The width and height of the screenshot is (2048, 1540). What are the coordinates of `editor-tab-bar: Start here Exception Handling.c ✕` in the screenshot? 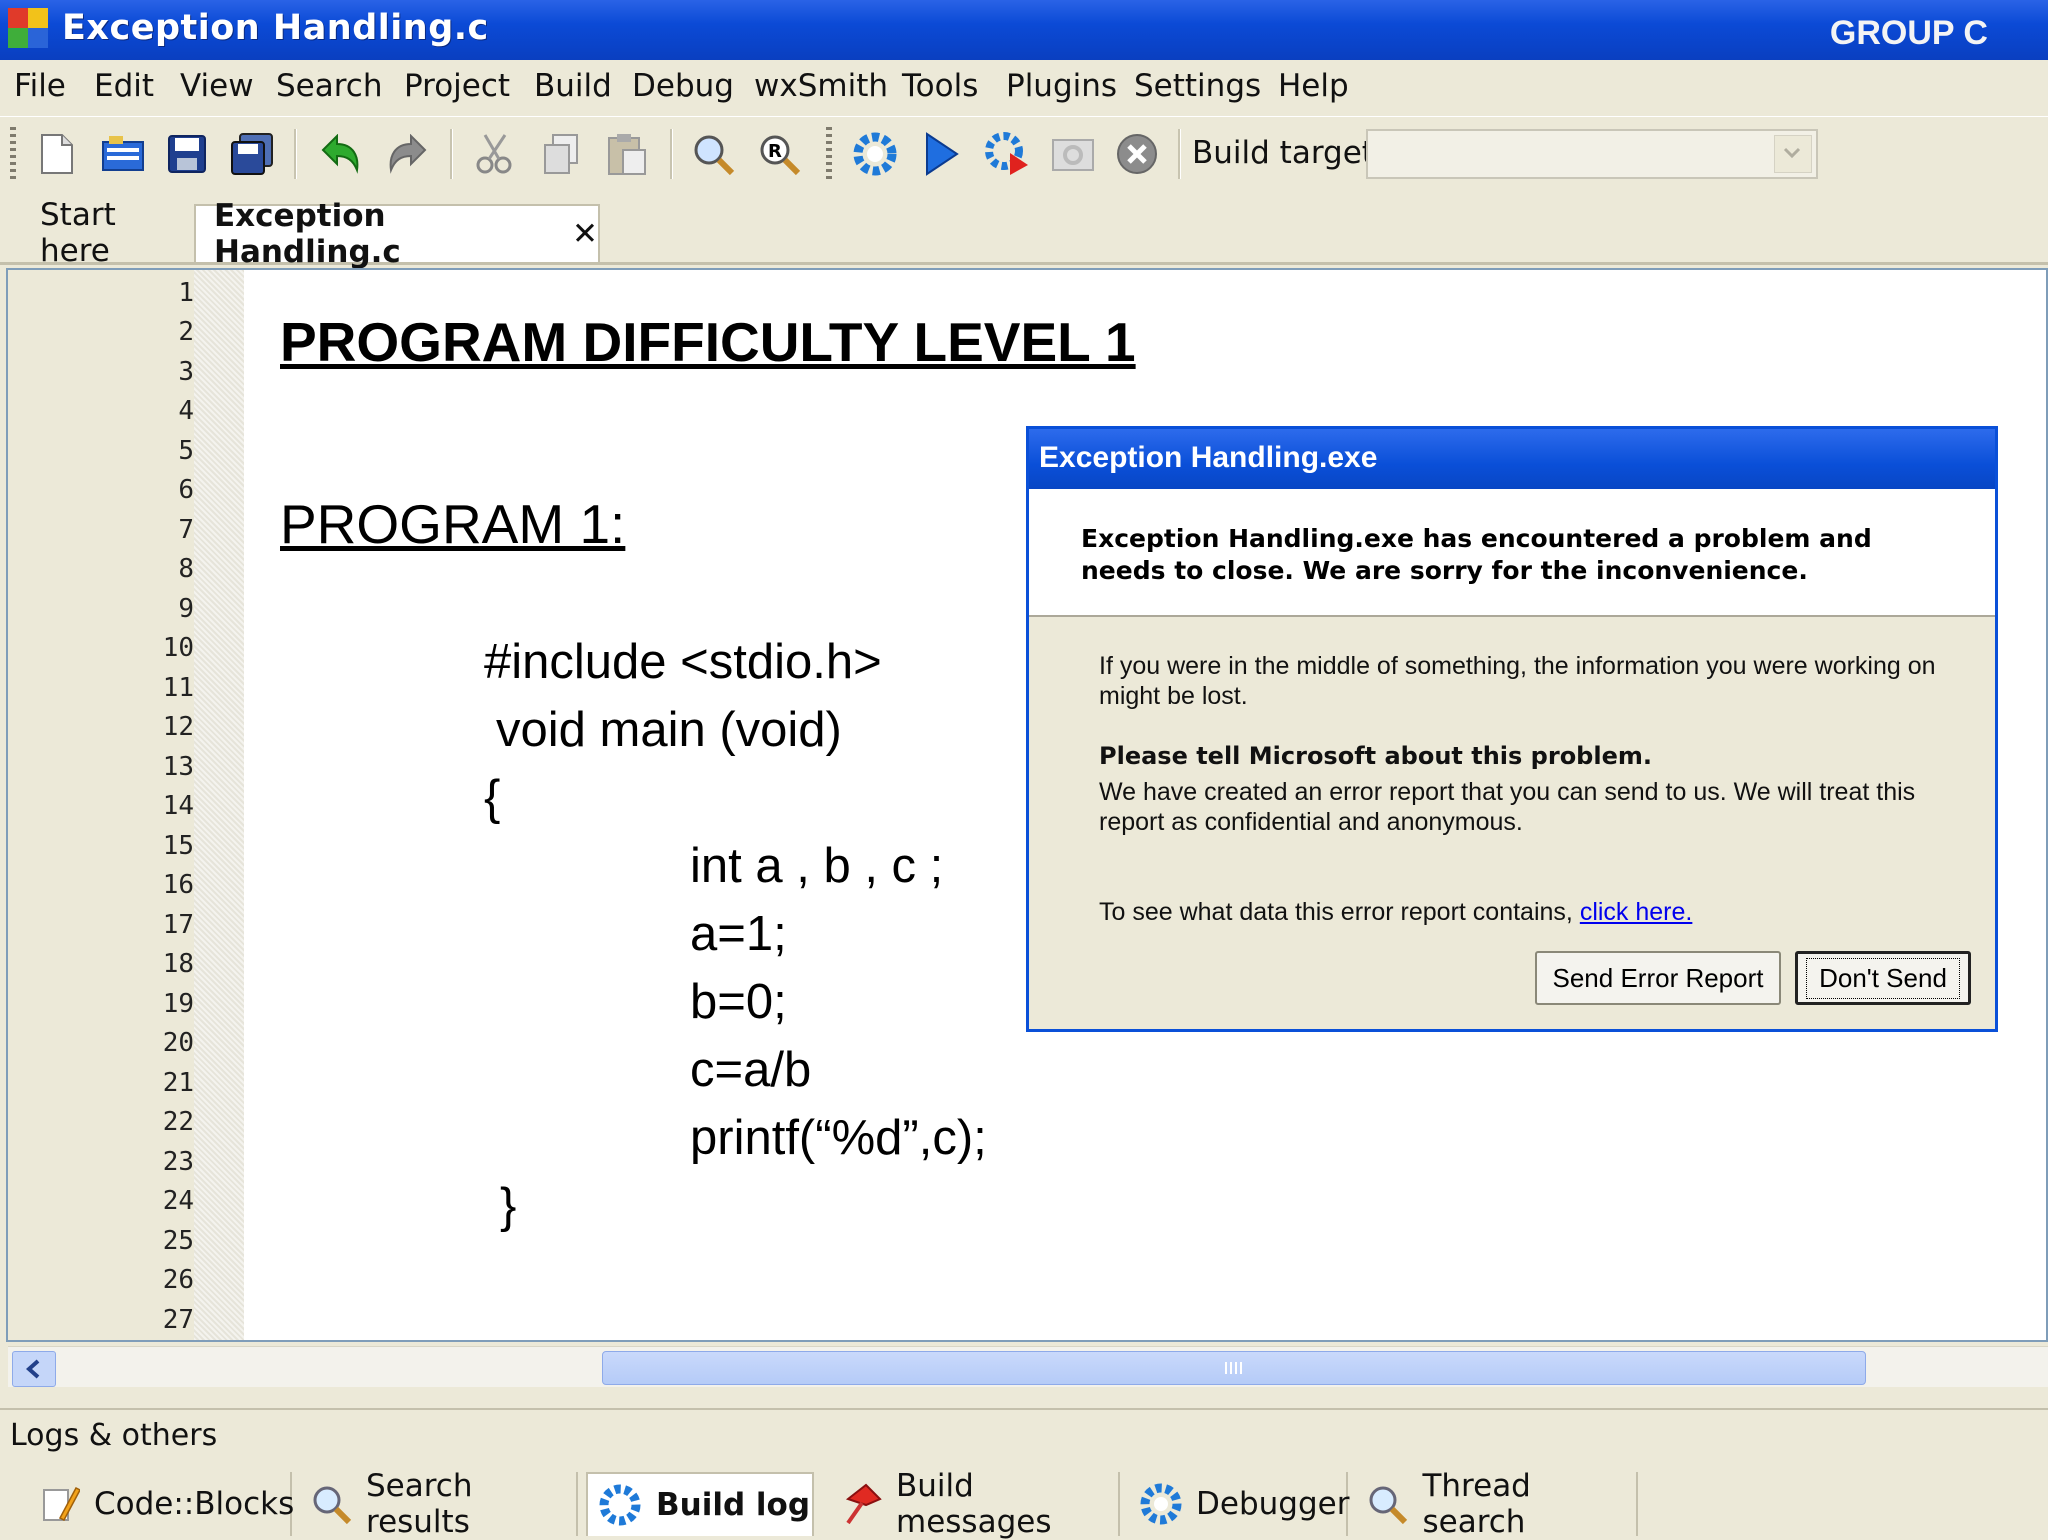 It's located at (1024, 230).